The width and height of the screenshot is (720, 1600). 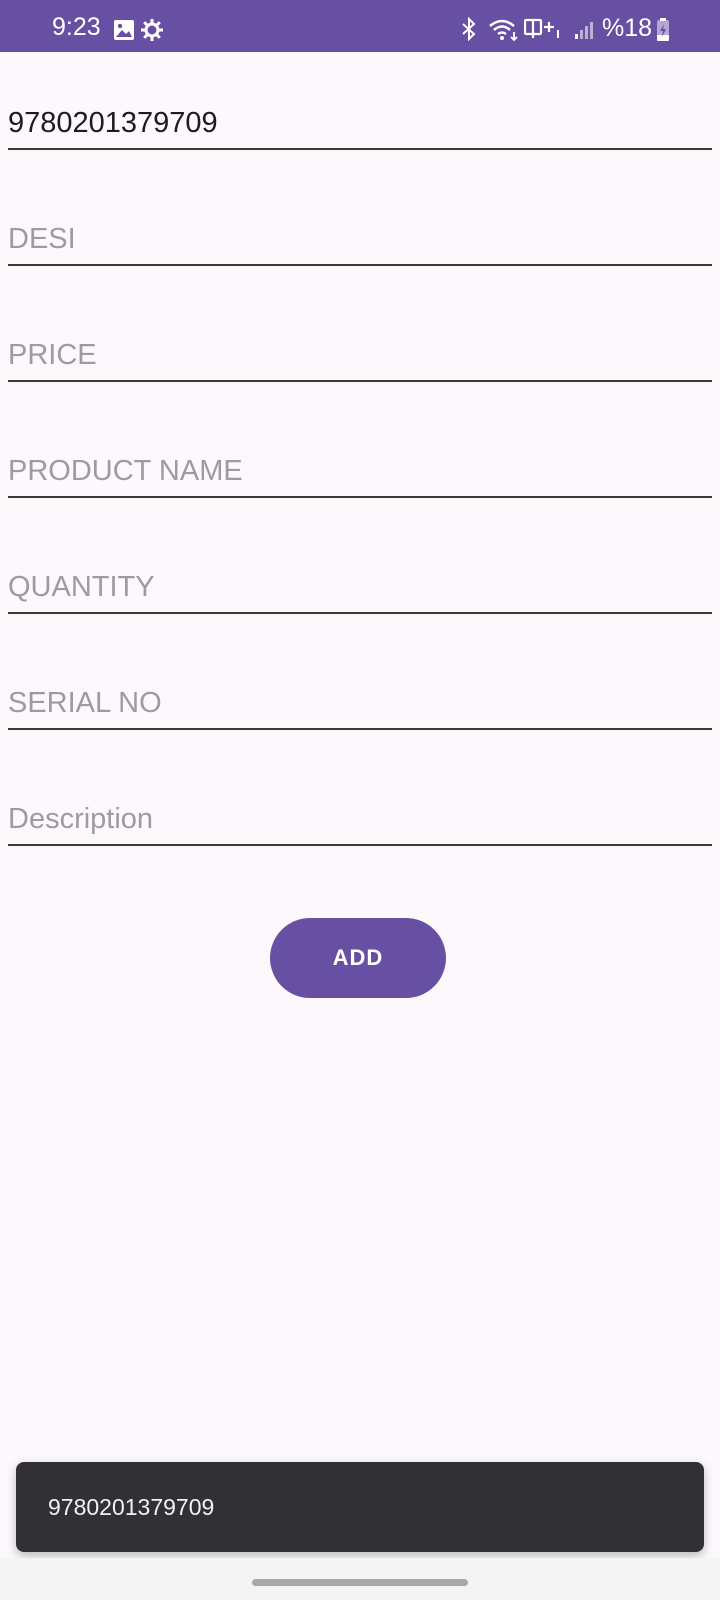 I want to click on toast-message: 9780201379709, so click(x=360, y=1507).